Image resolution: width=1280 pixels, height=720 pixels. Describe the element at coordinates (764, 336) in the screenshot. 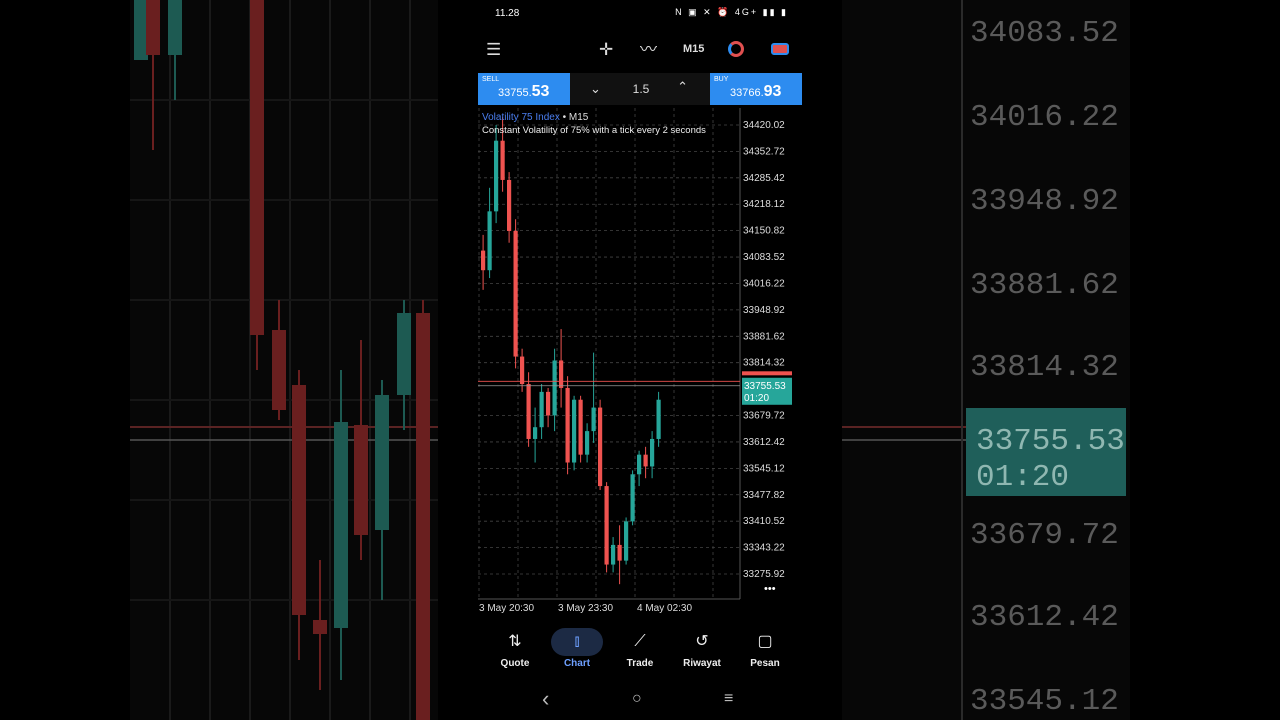

I see `price-tick-label: 33881.62` at that location.